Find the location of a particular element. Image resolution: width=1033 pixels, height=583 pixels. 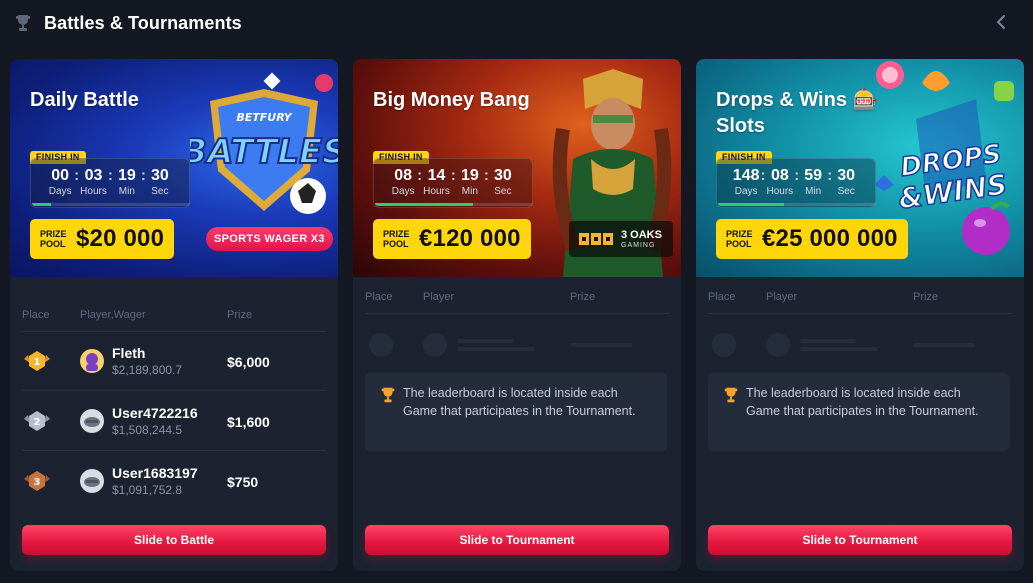

prize-pool: PRIZE POOL €120 000 is located at coordinates (452, 239).